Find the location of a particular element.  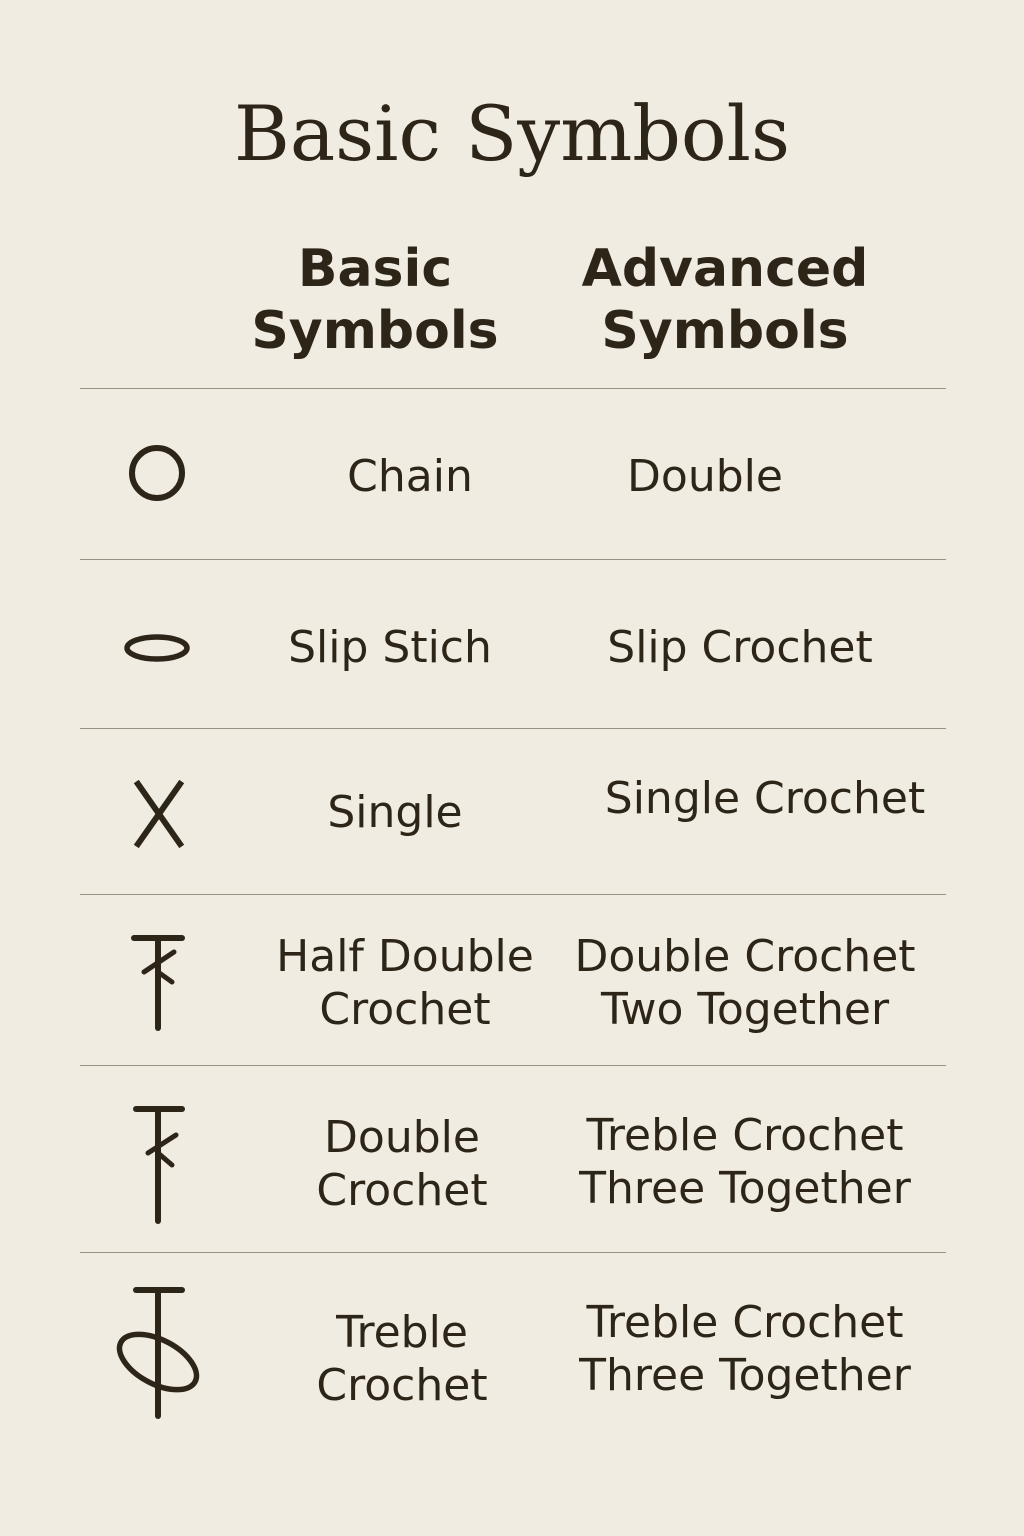

basic-symbol-name: Treble Crochet is located at coordinates (402, 1359).